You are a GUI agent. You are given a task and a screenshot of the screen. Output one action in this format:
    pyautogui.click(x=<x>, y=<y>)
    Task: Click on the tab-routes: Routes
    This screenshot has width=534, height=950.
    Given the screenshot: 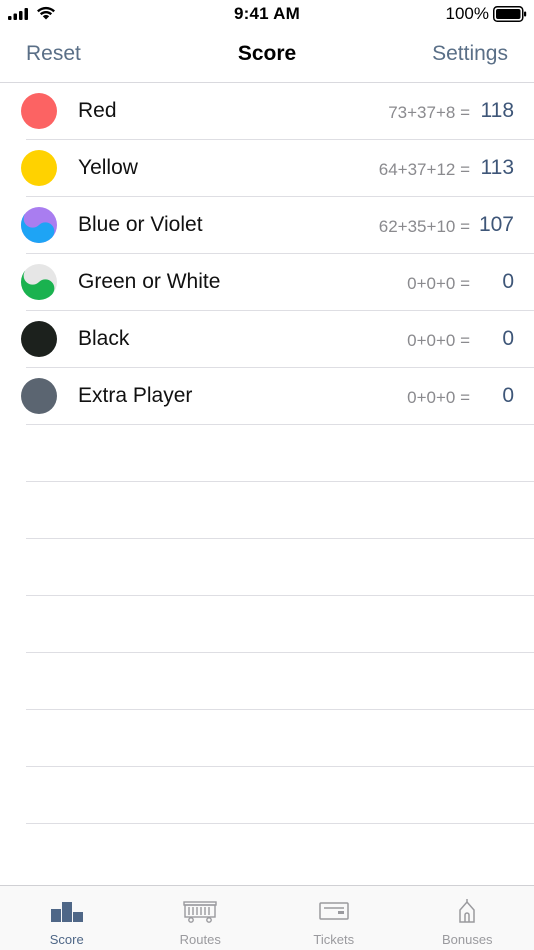 What is the action you would take?
    pyautogui.click(x=201, y=918)
    